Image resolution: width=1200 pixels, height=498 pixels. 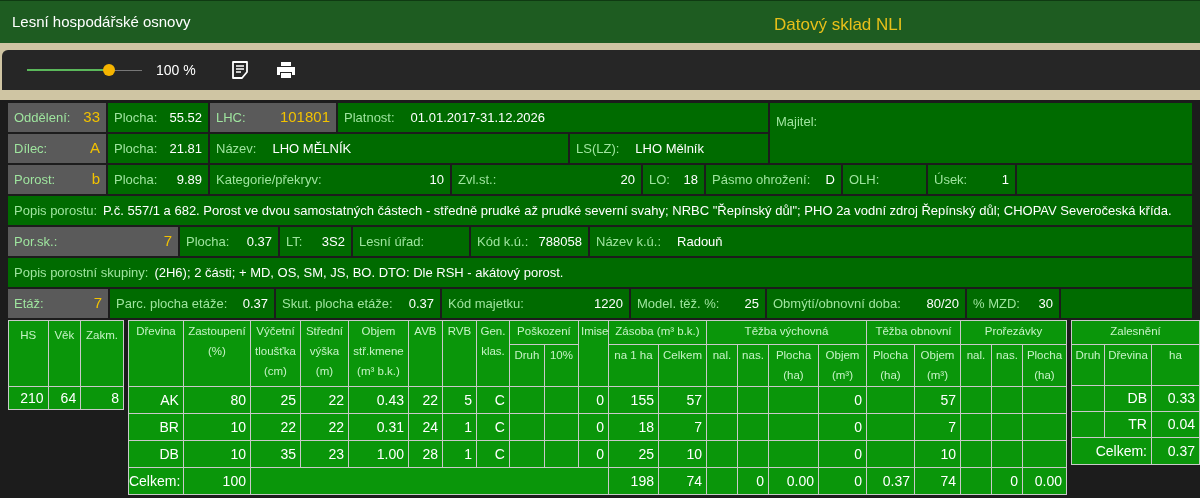 What do you see at coordinates (690, 179) in the screenshot?
I see `field-value: 18` at bounding box center [690, 179].